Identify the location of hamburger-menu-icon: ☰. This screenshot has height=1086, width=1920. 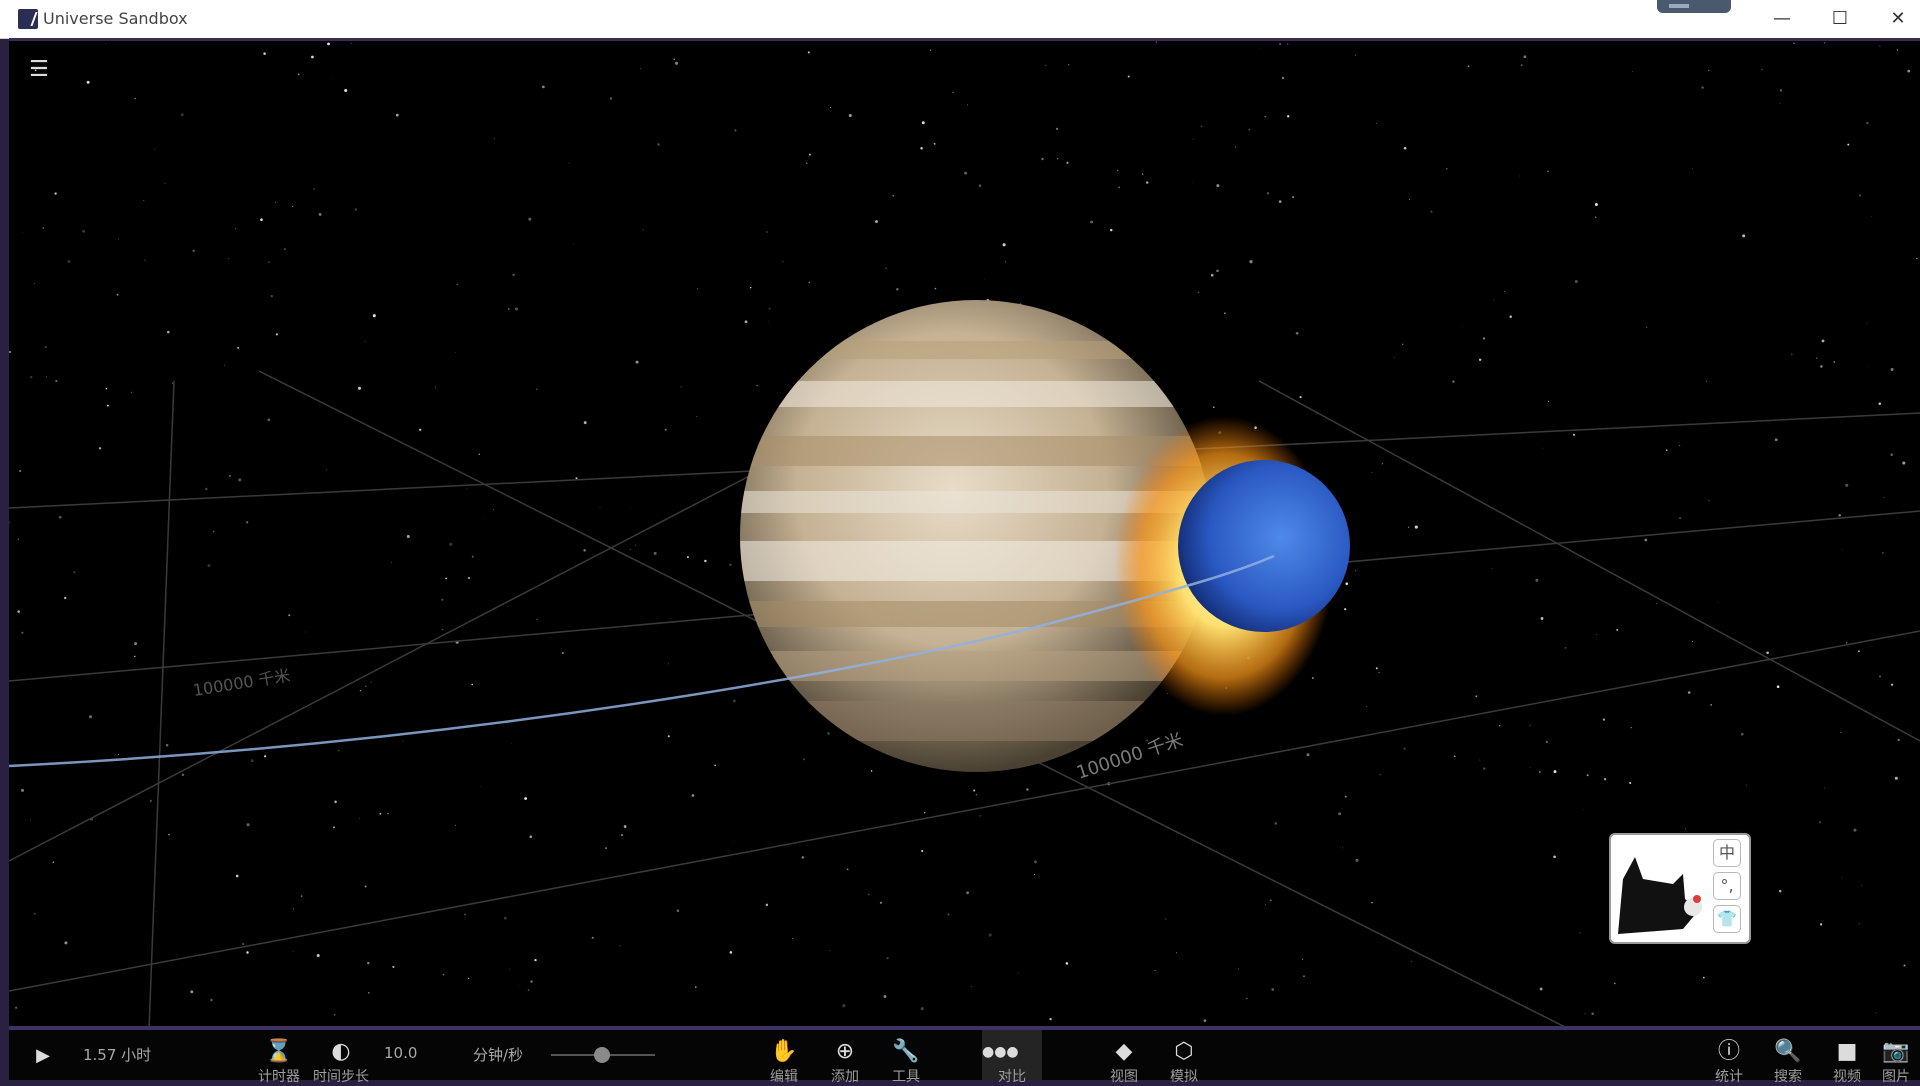
(40, 70).